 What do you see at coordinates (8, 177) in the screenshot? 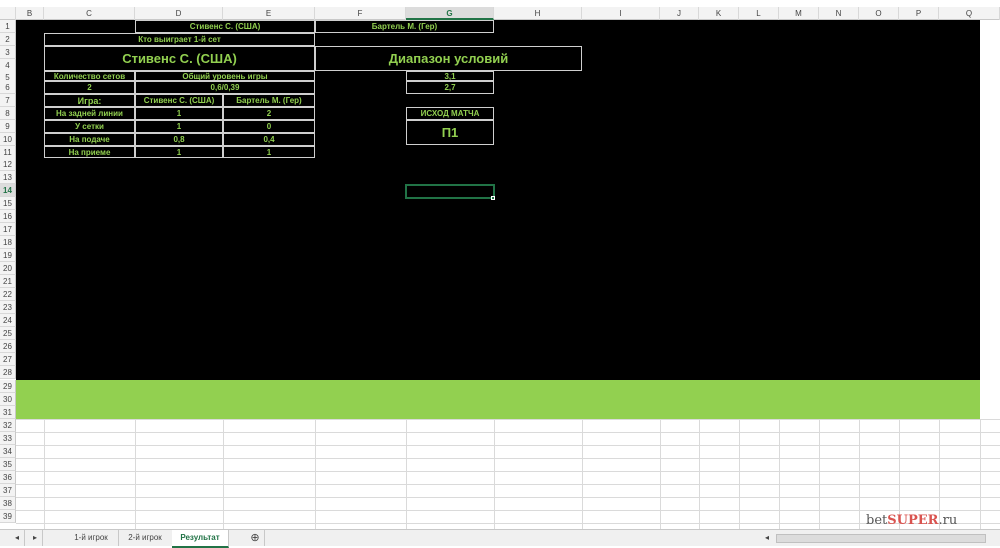
I see `row-header: 13` at bounding box center [8, 177].